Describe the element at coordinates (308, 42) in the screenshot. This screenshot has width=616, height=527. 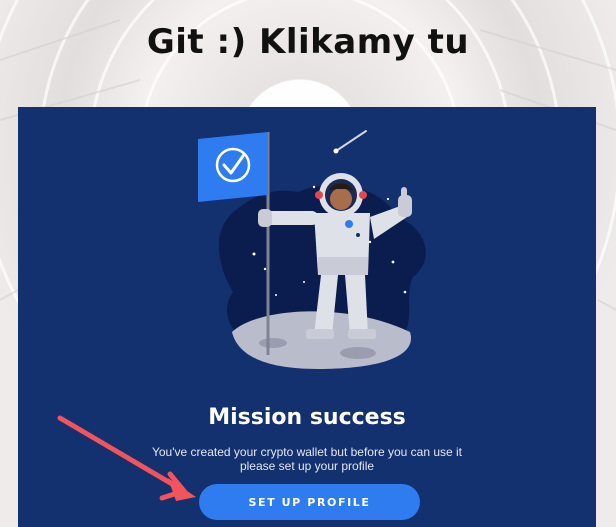
I see `overlay-heading: Git :) Klikamy tu` at that location.